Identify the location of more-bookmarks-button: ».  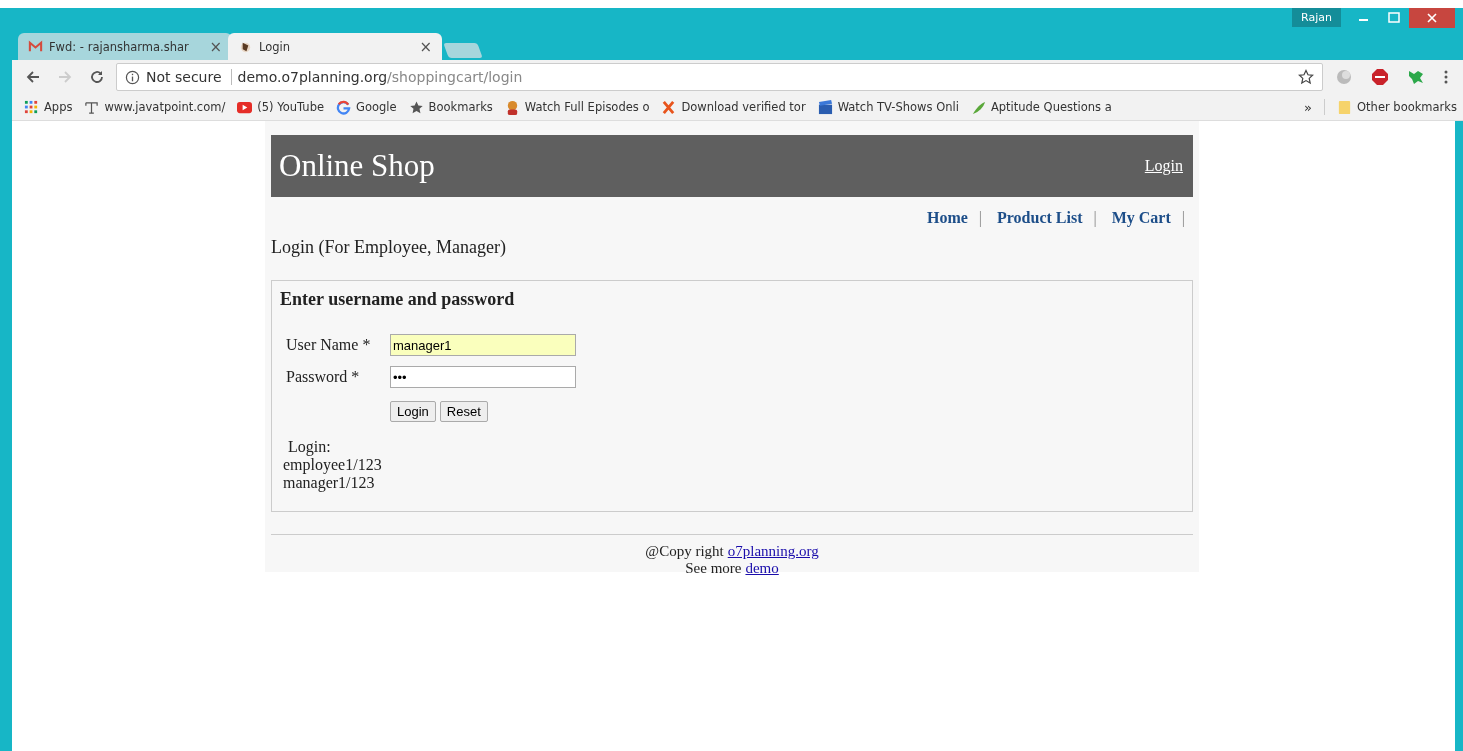
(1308, 107).